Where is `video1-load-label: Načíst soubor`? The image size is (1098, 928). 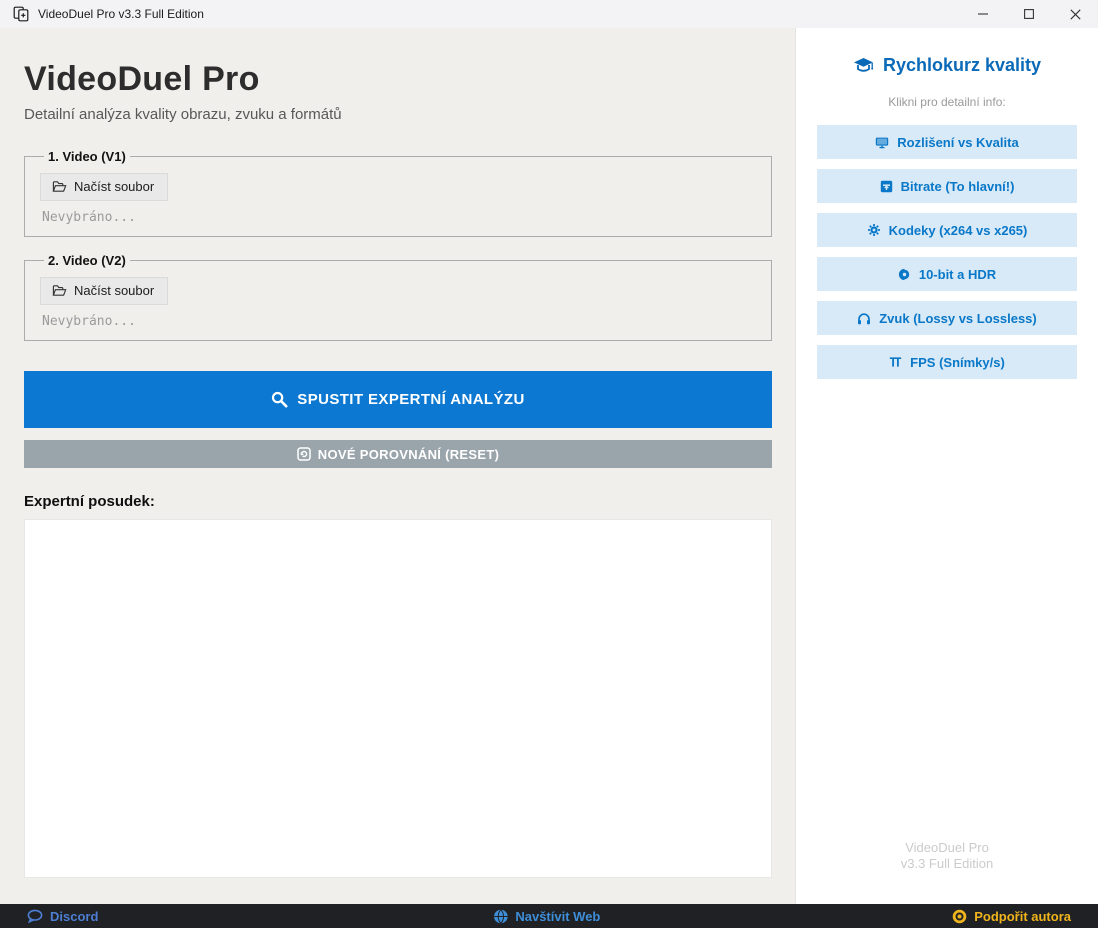
video1-load-label: Načíst soubor is located at coordinates (114, 186).